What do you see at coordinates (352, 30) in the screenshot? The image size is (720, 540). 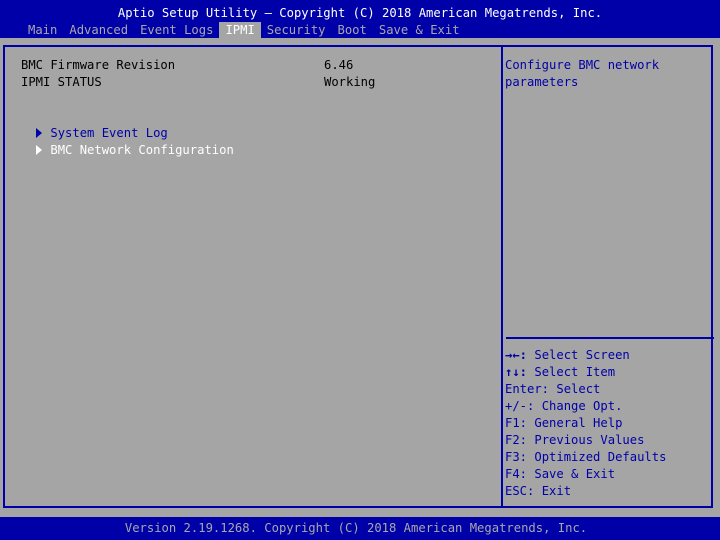 I see `tab-boot: Boot` at bounding box center [352, 30].